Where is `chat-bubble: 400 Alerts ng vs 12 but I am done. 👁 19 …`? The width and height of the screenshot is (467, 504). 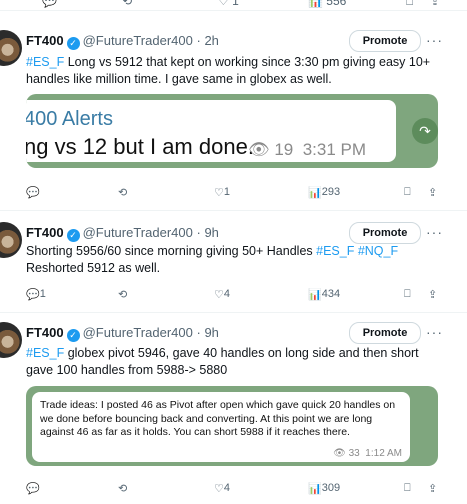 chat-bubble: 400 Alerts ng vs 12 but I am done. 👁 19 … is located at coordinates (211, 131).